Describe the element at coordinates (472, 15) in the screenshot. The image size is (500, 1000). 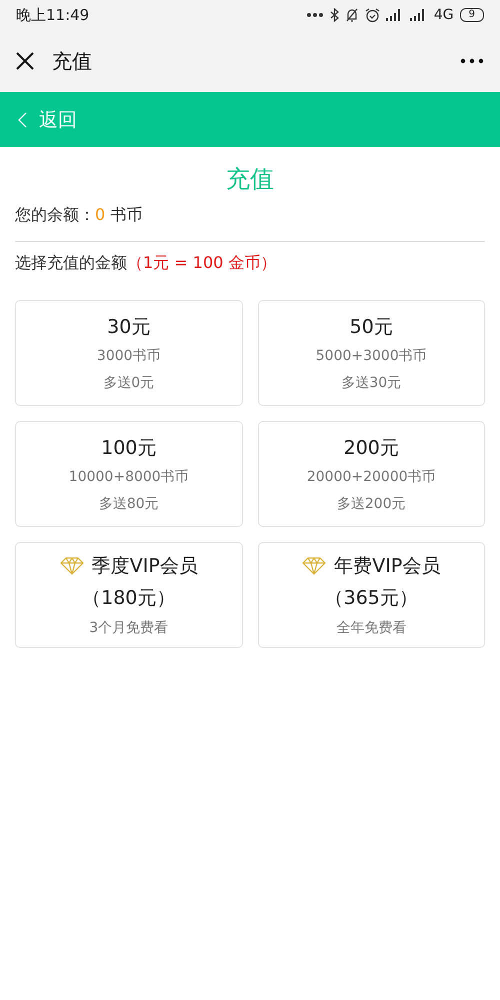
I see `battery-indicator: 9` at that location.